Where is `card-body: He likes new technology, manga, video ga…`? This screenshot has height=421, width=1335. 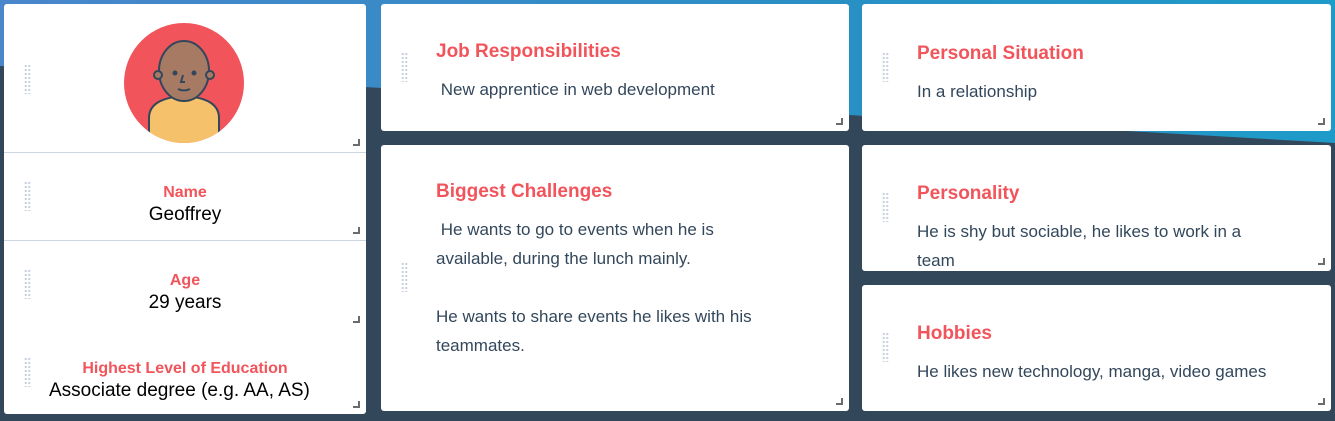 card-body: He likes new technology, manga, video ga… is located at coordinates (1092, 371).